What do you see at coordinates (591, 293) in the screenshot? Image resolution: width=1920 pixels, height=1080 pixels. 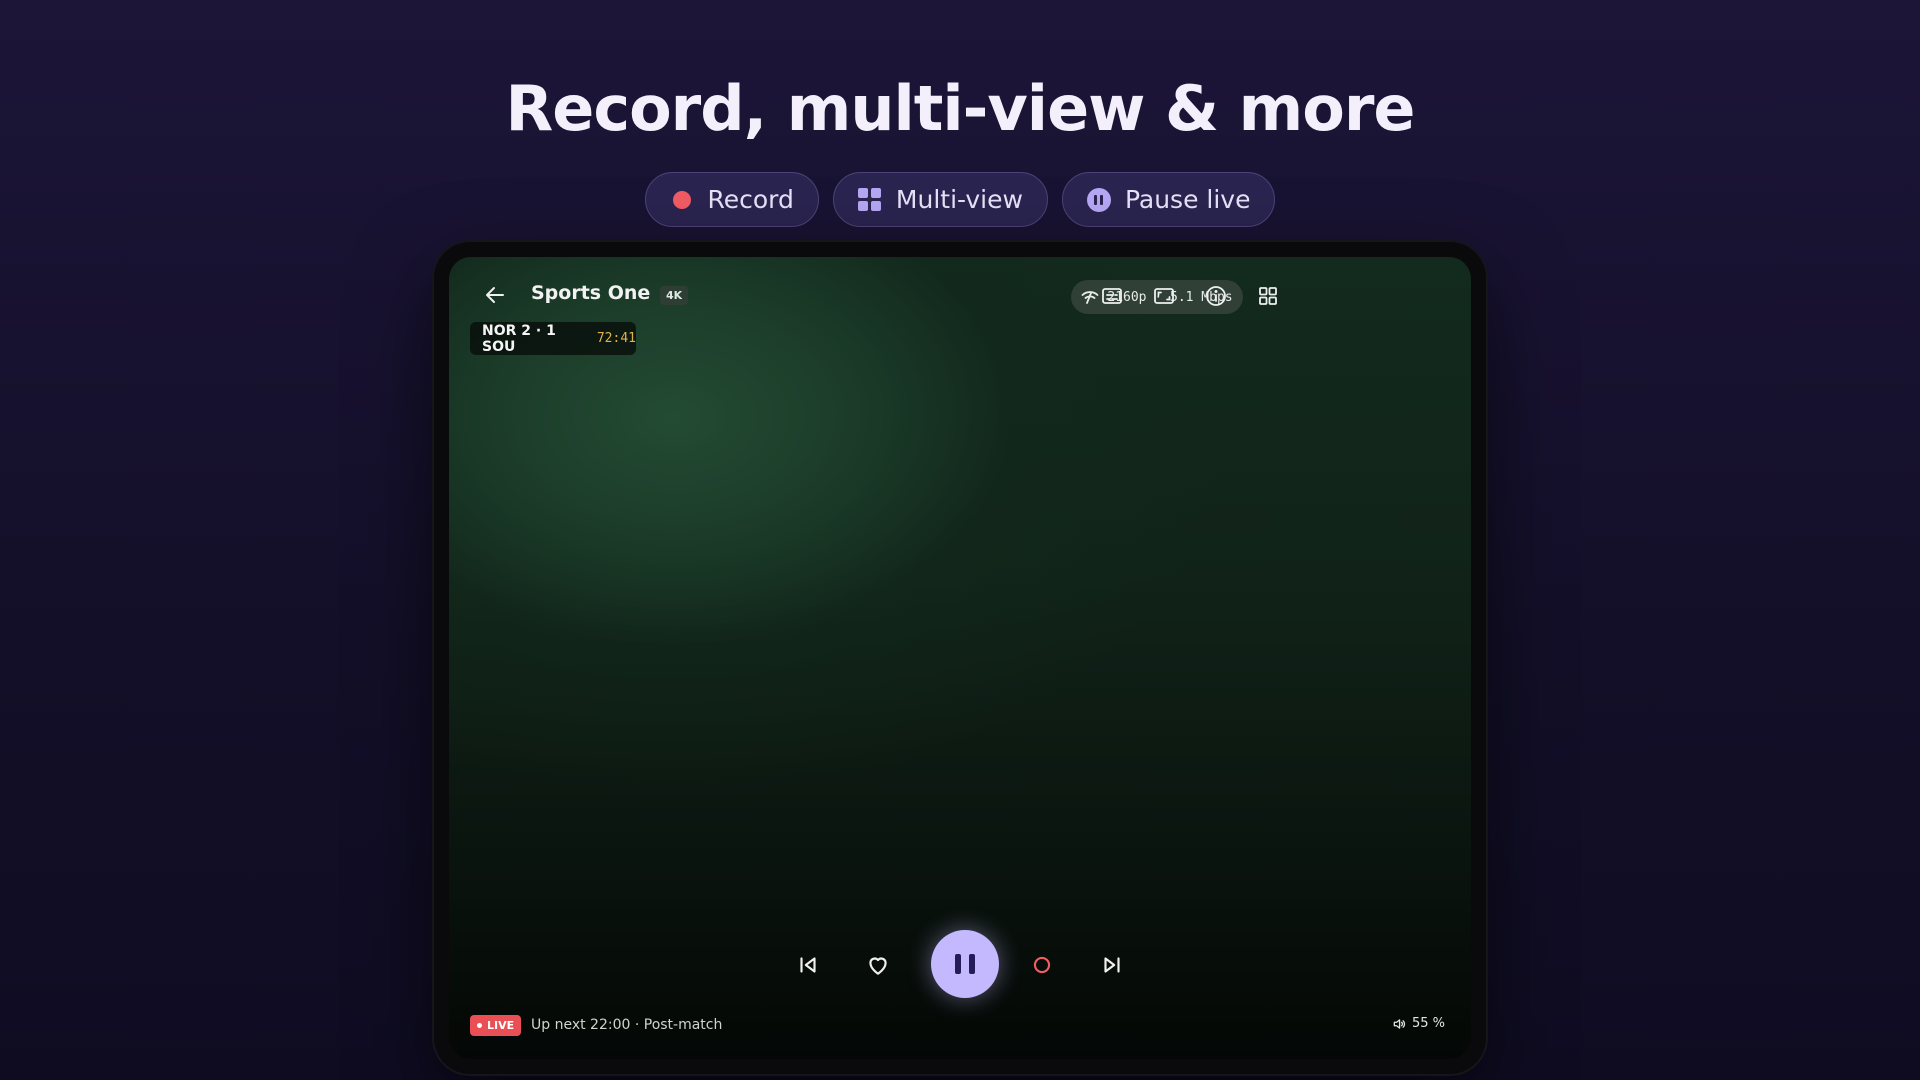 I see `channel-title: Sports One` at bounding box center [591, 293].